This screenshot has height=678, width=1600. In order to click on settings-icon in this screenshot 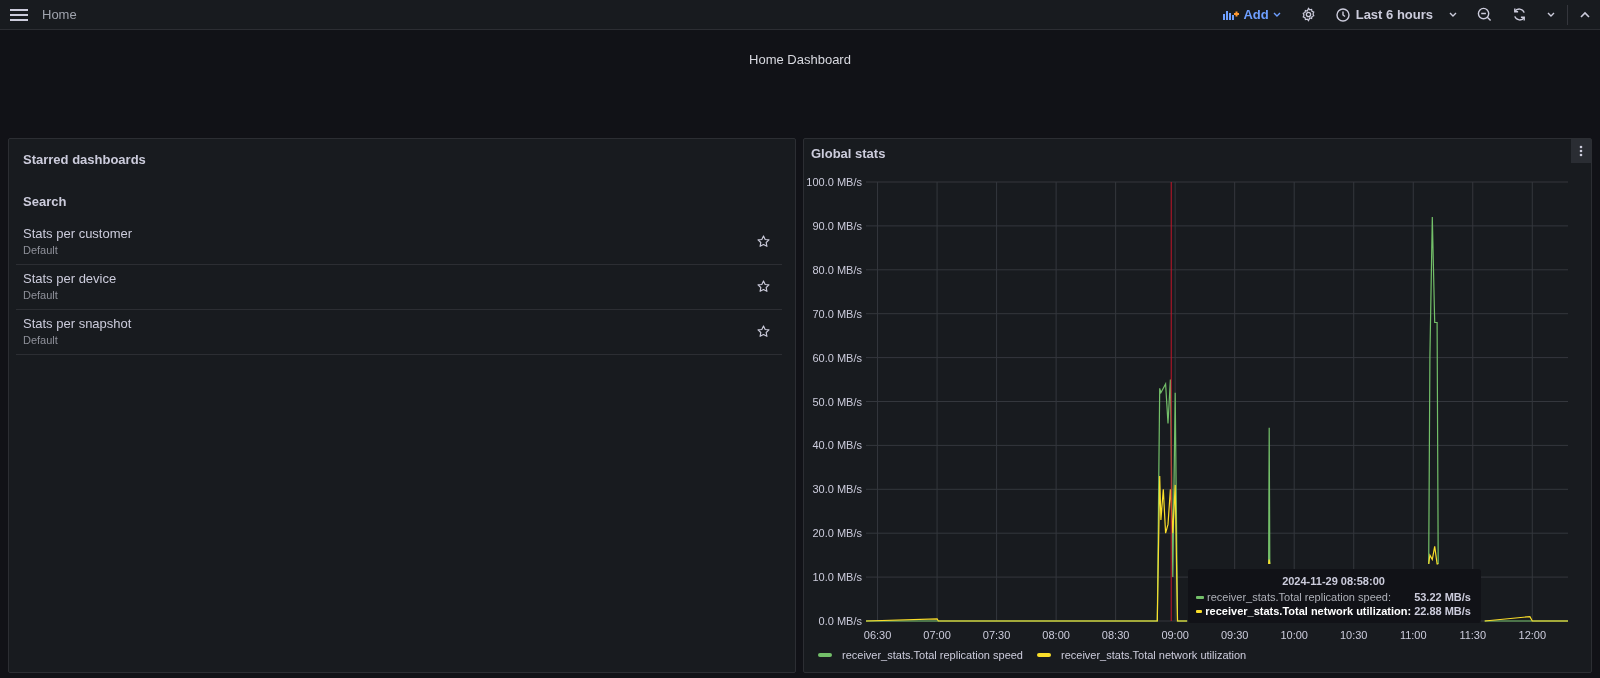, I will do `click(1308, 14)`.